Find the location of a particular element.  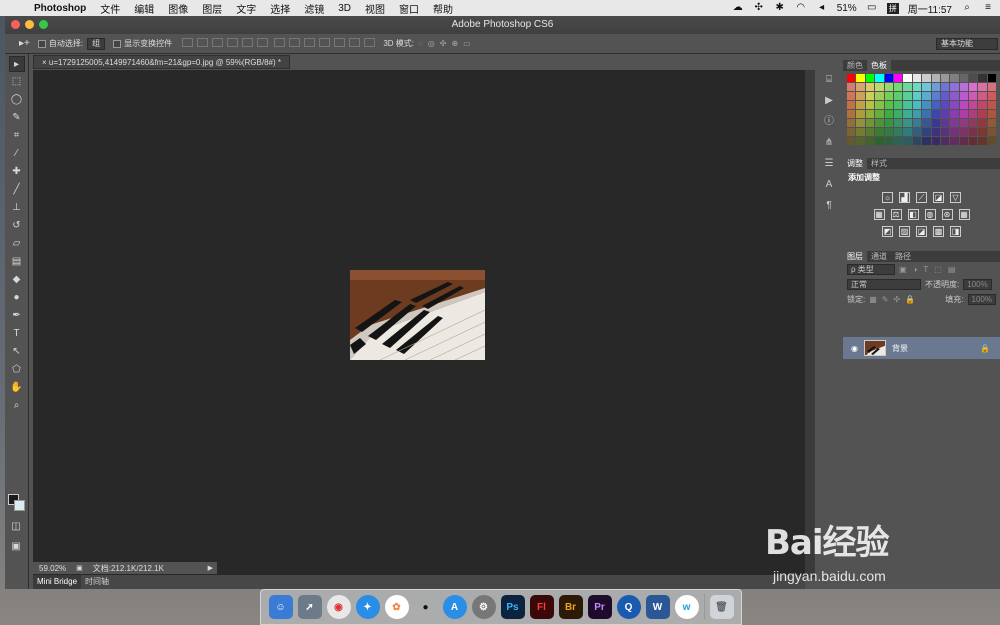

bridge-icon: Br is located at coordinates (570, 607).